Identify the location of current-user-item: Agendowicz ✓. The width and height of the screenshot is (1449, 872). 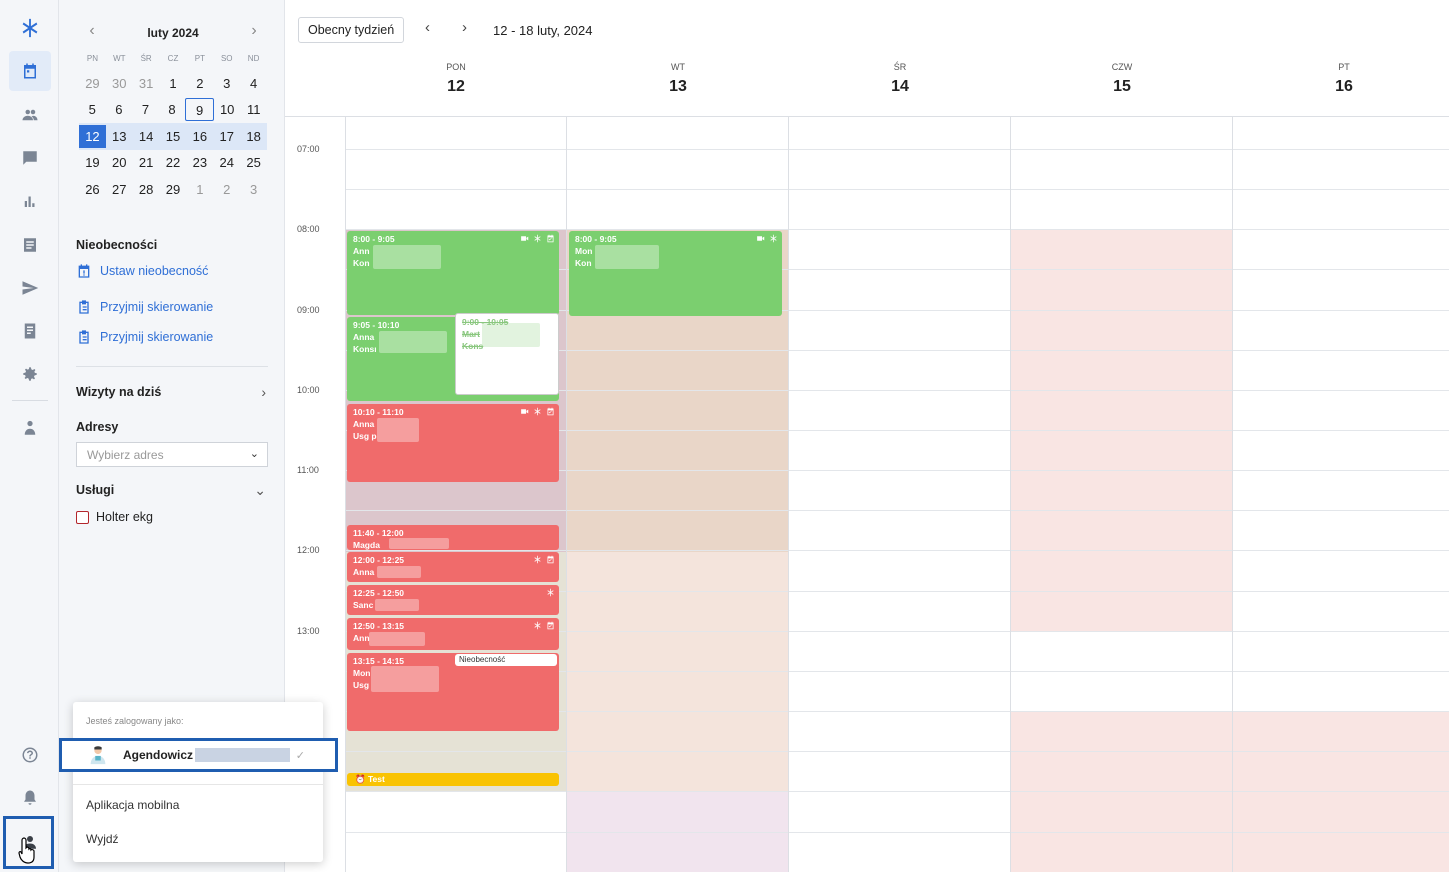
(198, 755).